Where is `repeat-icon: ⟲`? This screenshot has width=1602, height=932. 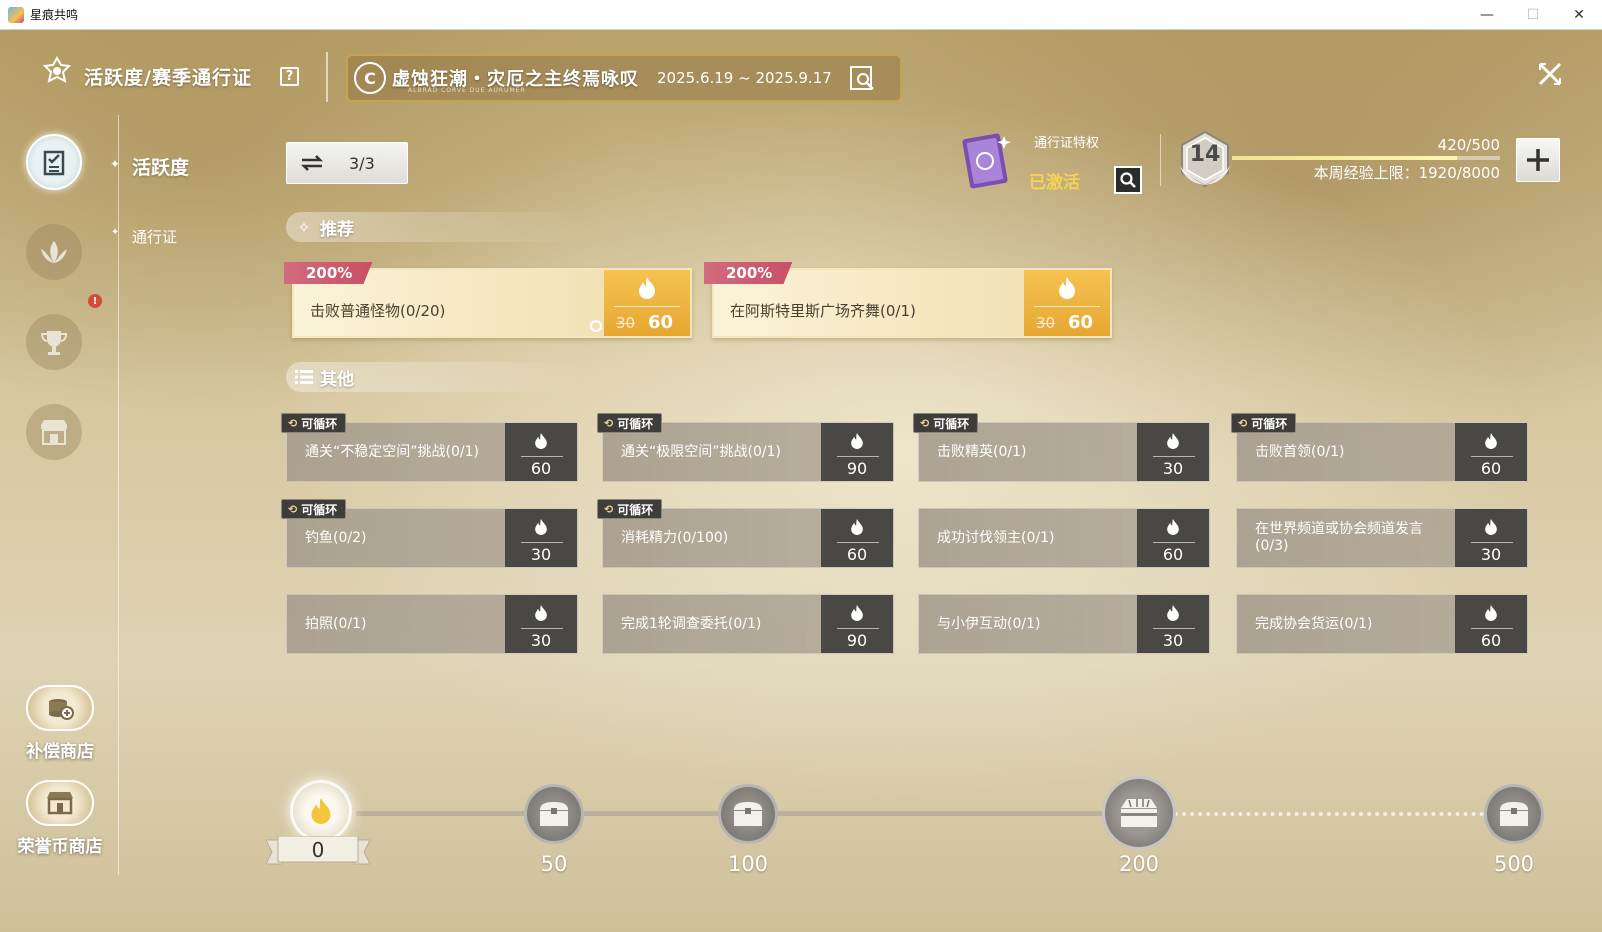
repeat-icon: ⟲ is located at coordinates (609, 509).